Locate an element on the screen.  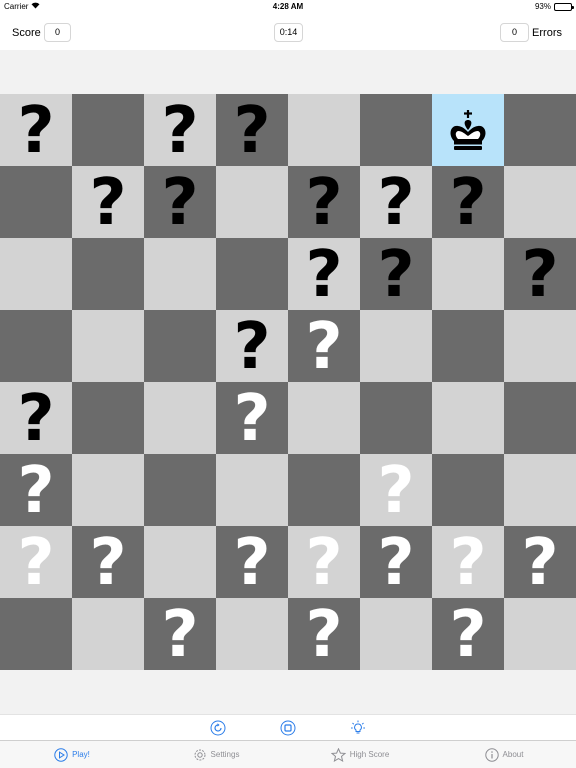
board-top-margin is located at coordinates (288, 72).